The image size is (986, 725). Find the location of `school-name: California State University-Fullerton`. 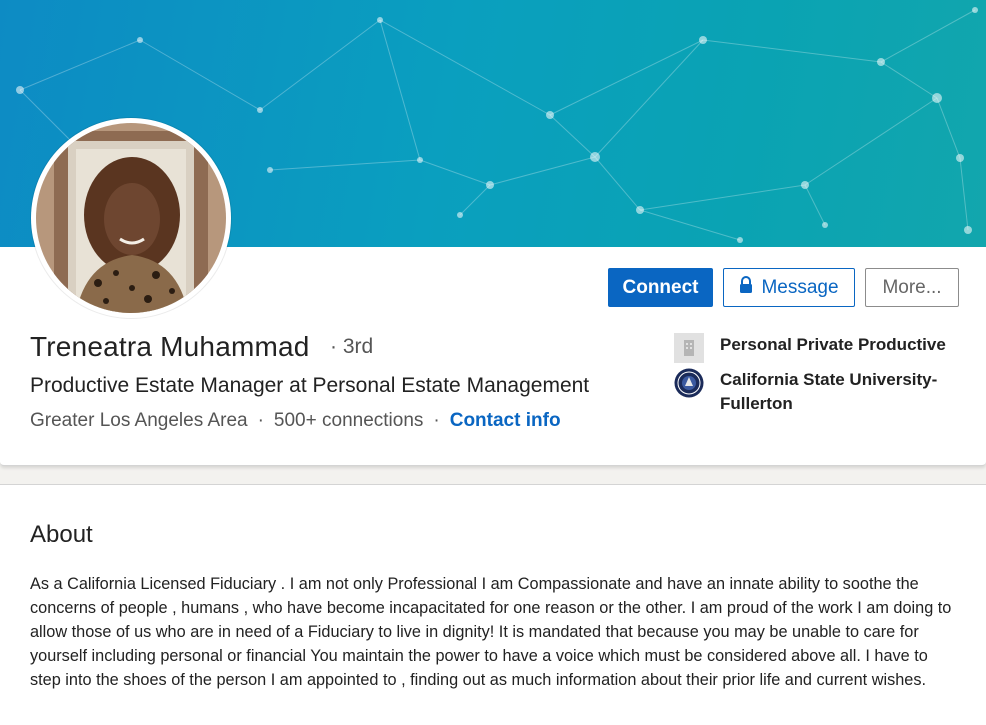

school-name: California State University-Fullerton is located at coordinates (829, 391).